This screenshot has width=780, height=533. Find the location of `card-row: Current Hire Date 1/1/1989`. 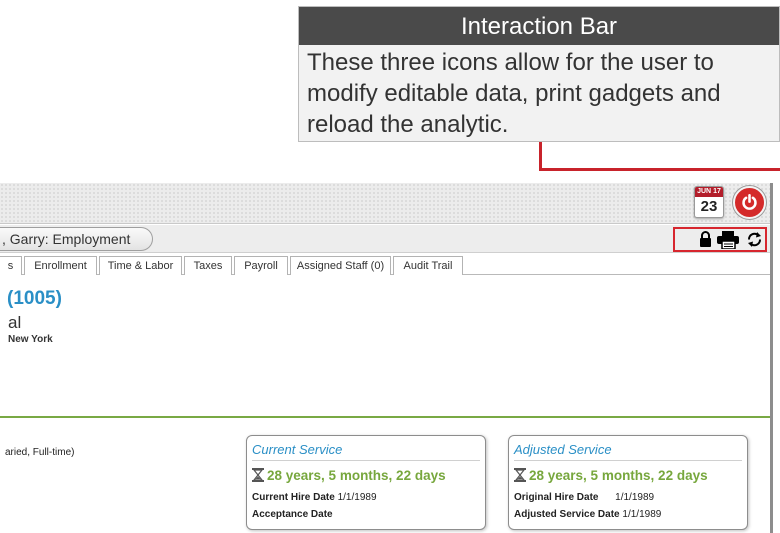

card-row: Current Hire Date 1/1/1989 is located at coordinates (314, 497).